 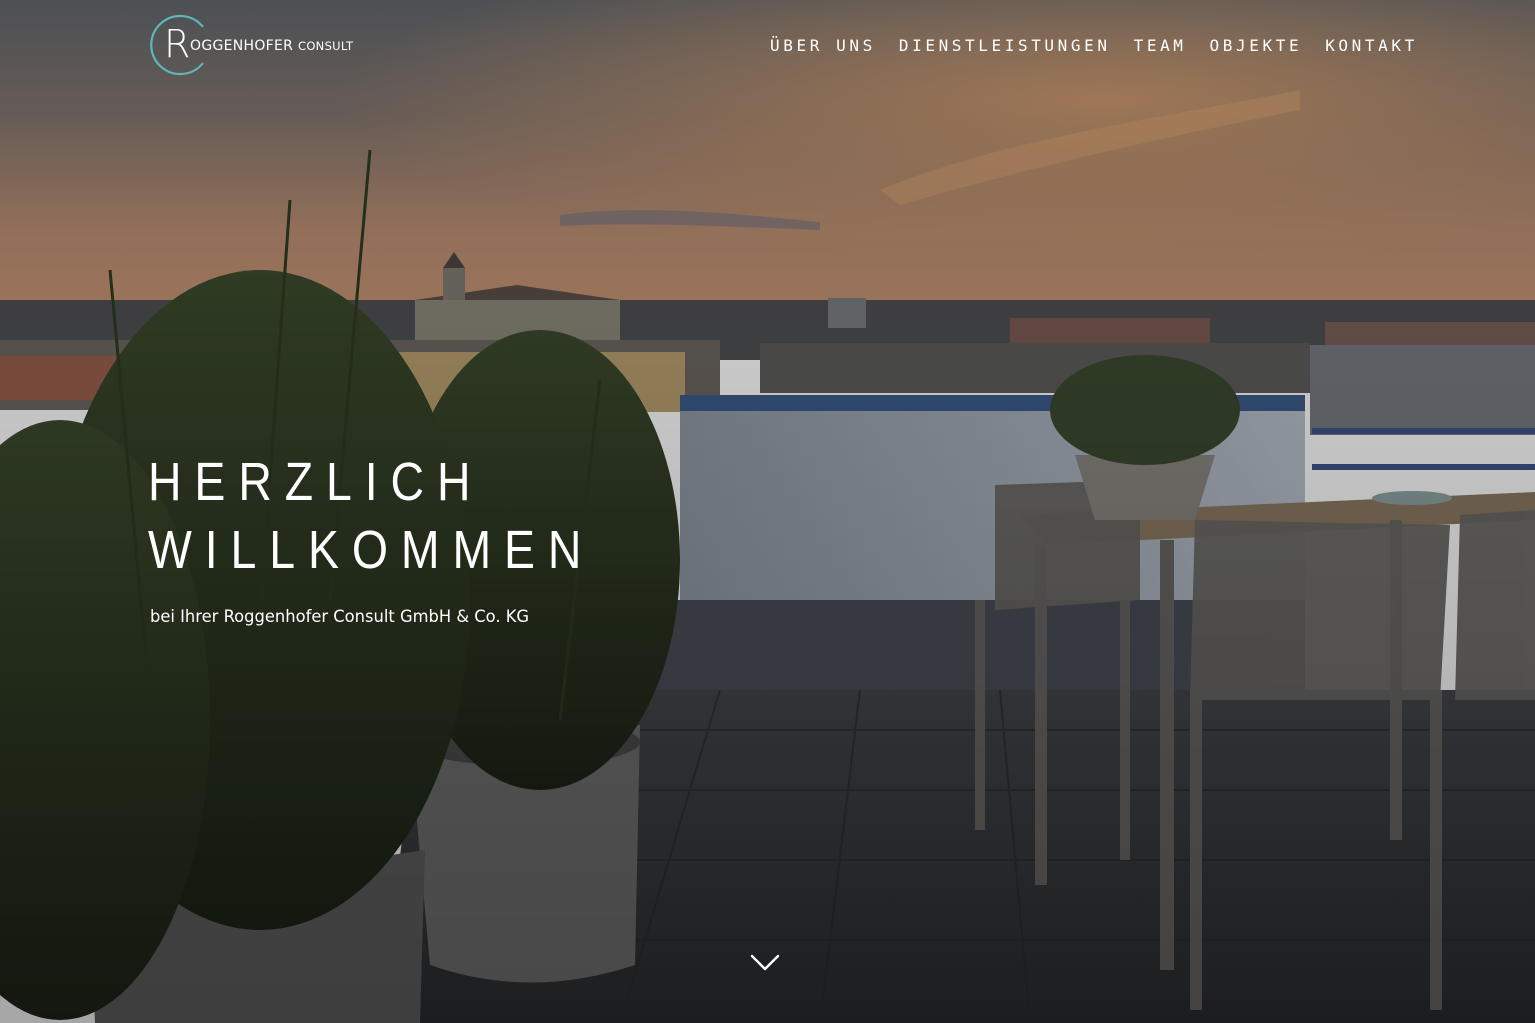 What do you see at coordinates (371, 516) in the screenshot?
I see `hero-headline: HERZLICH WILLKOMMEN` at bounding box center [371, 516].